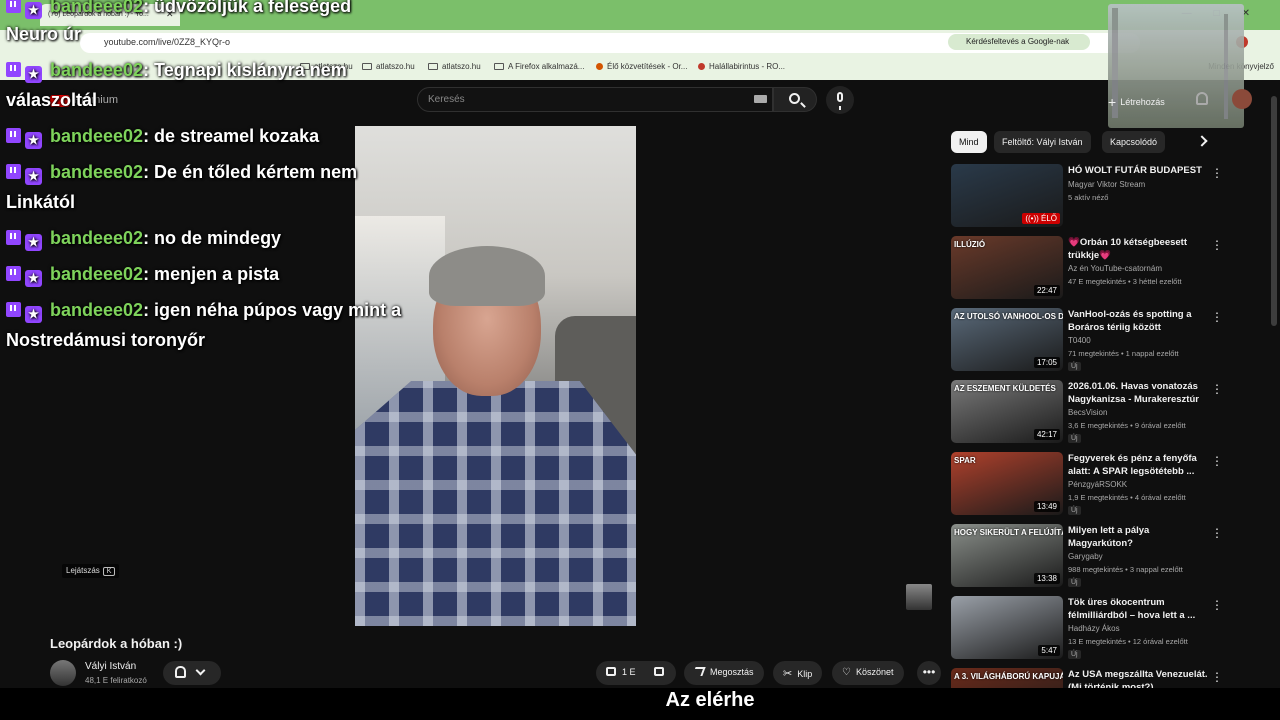  Describe the element at coordinates (710, 700) in the screenshot. I see `live-caption: Az elérhe` at that location.